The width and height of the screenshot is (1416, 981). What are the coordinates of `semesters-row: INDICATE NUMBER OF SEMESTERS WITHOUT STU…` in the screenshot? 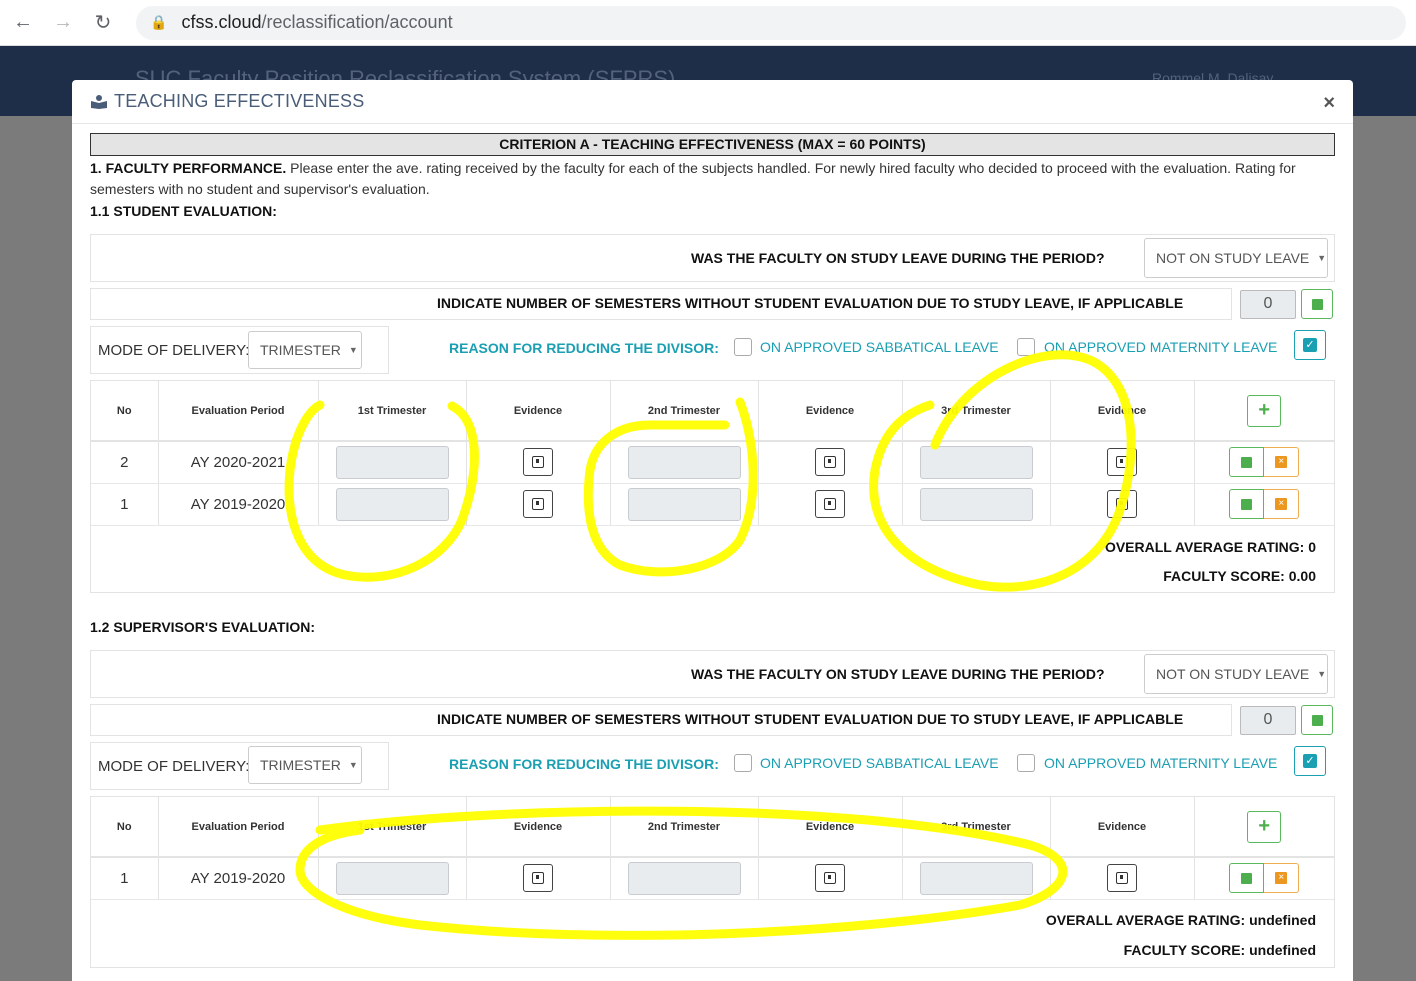 It's located at (661, 304).